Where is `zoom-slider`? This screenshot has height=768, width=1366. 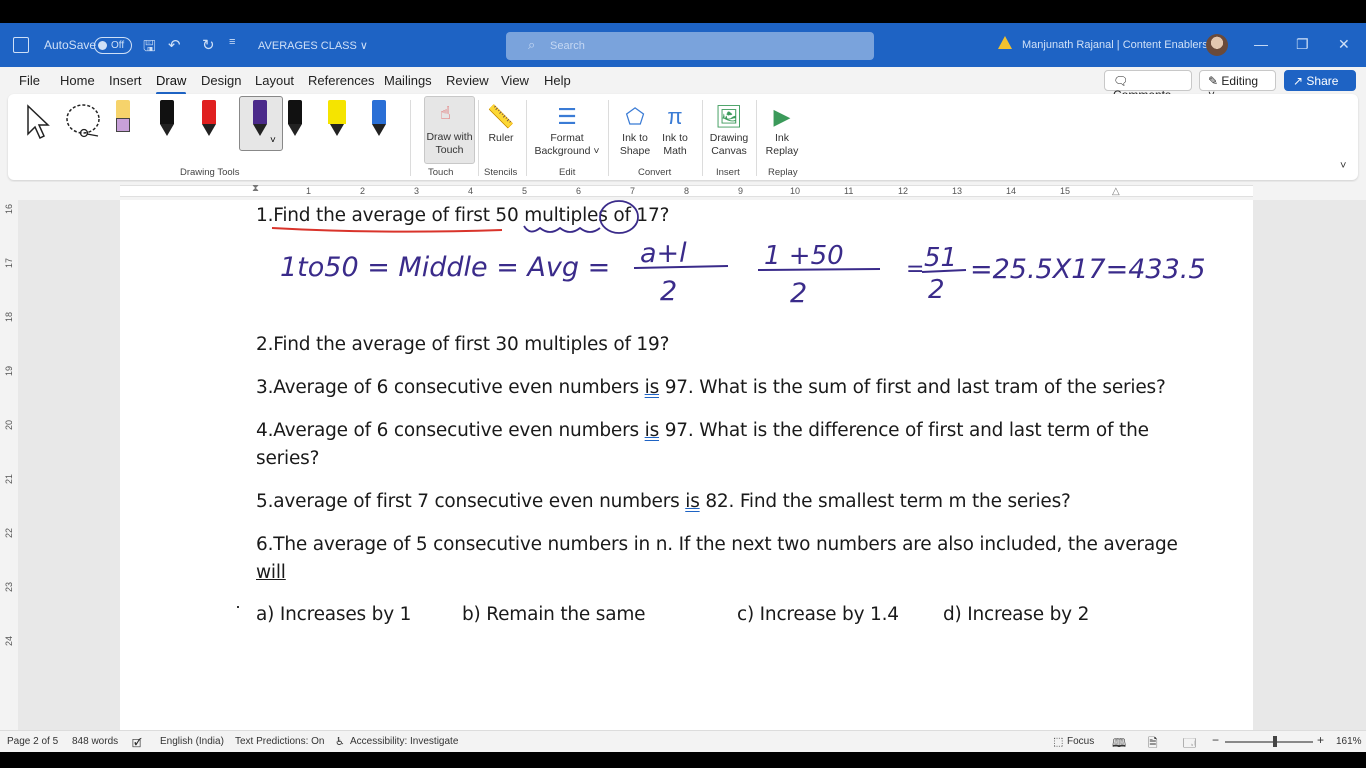
zoom-slider is located at coordinates (1269, 742).